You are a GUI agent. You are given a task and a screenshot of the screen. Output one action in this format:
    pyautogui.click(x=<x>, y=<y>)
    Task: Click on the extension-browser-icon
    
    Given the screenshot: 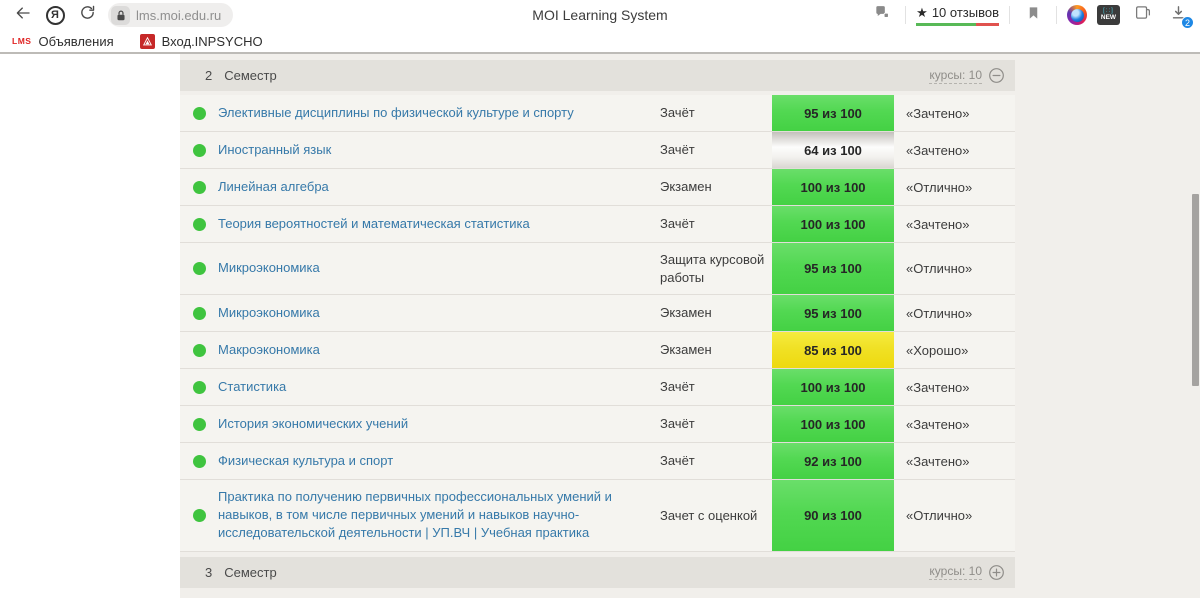 What is the action you would take?
    pyautogui.click(x=1077, y=15)
    